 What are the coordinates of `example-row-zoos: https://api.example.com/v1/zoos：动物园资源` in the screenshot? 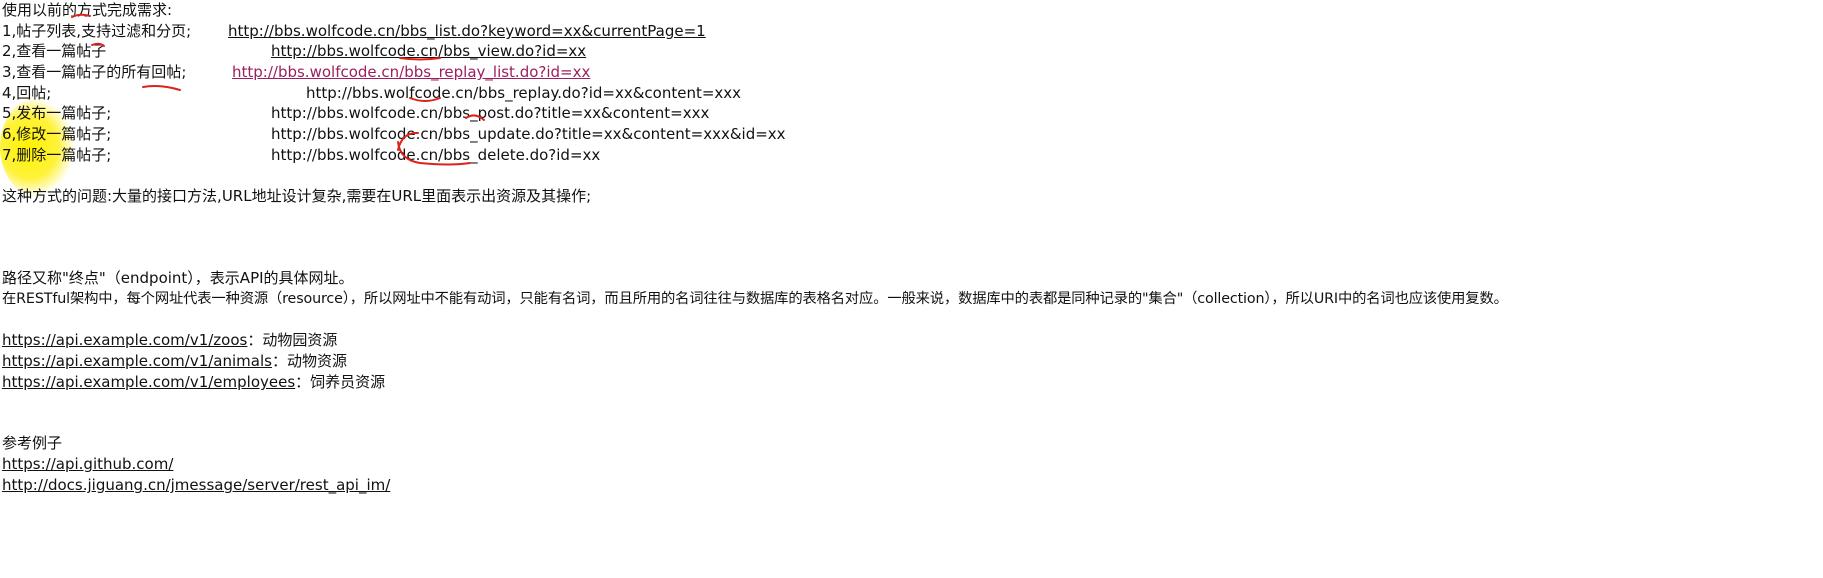 It's located at (169, 340).